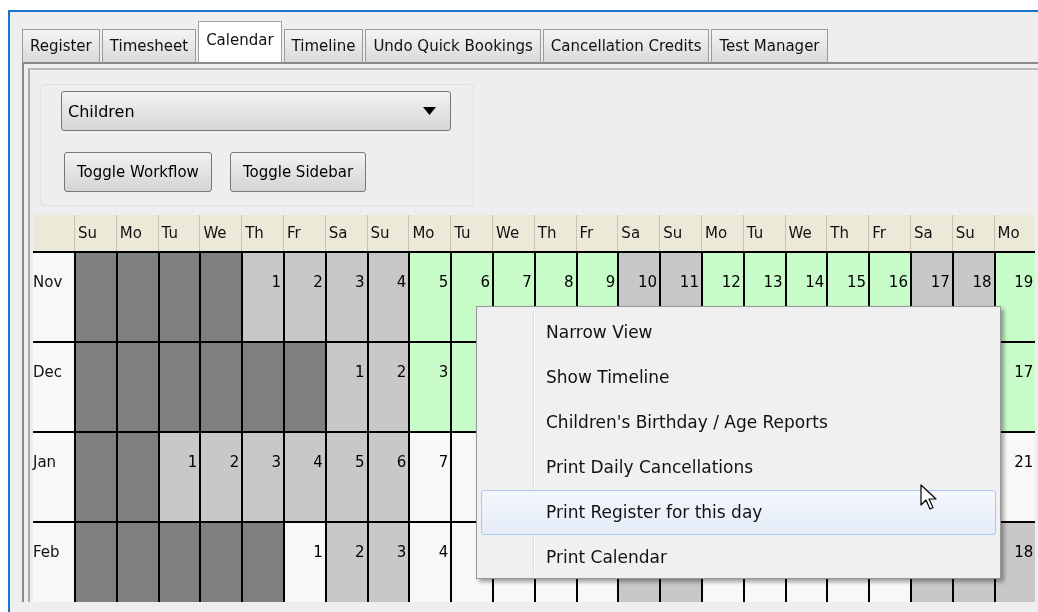  Describe the element at coordinates (149, 45) in the screenshot. I see `tab: Timesheet` at that location.